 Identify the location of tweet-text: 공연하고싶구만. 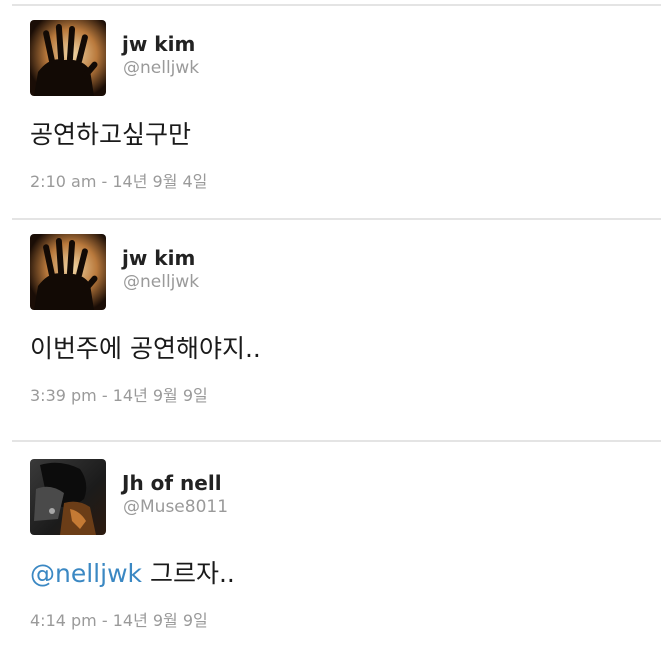
(110, 133).